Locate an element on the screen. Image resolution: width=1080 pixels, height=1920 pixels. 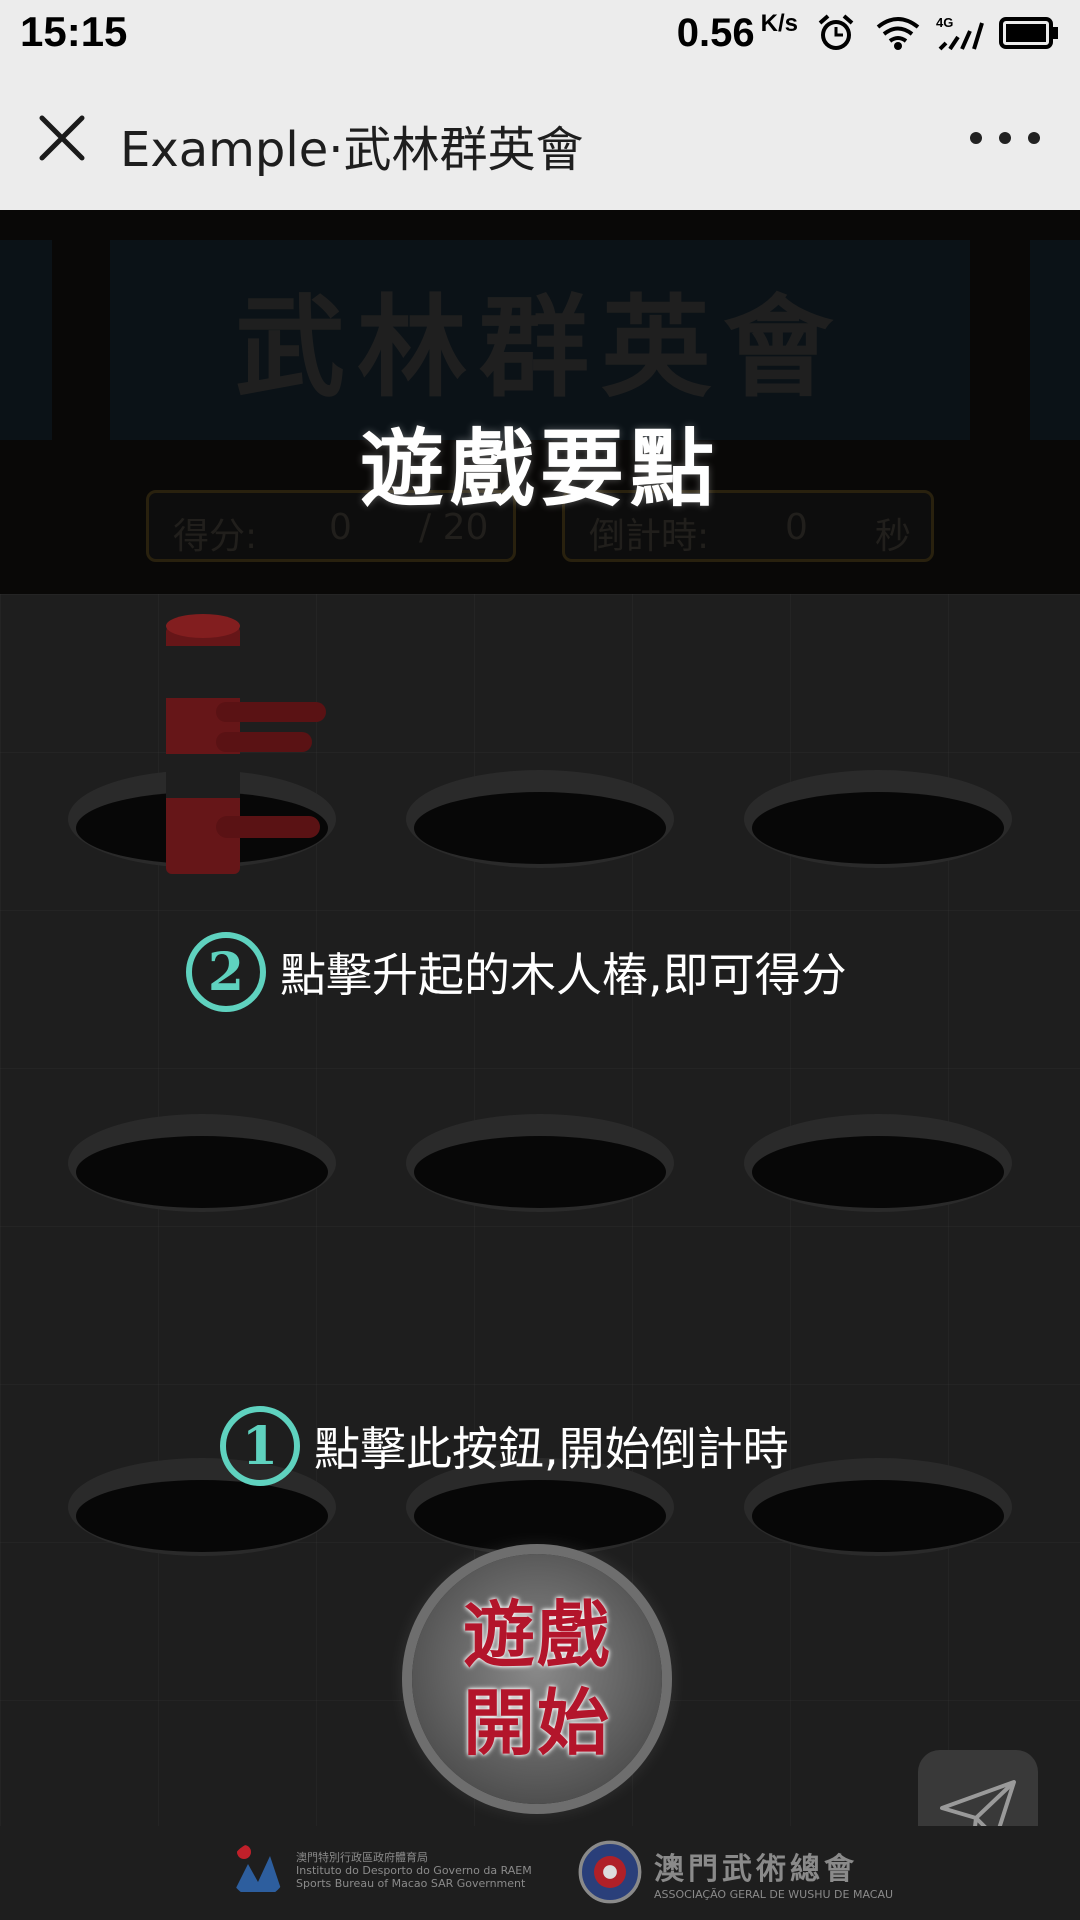
title-bar: Example·武林群英會 is located at coordinates (540, 138).